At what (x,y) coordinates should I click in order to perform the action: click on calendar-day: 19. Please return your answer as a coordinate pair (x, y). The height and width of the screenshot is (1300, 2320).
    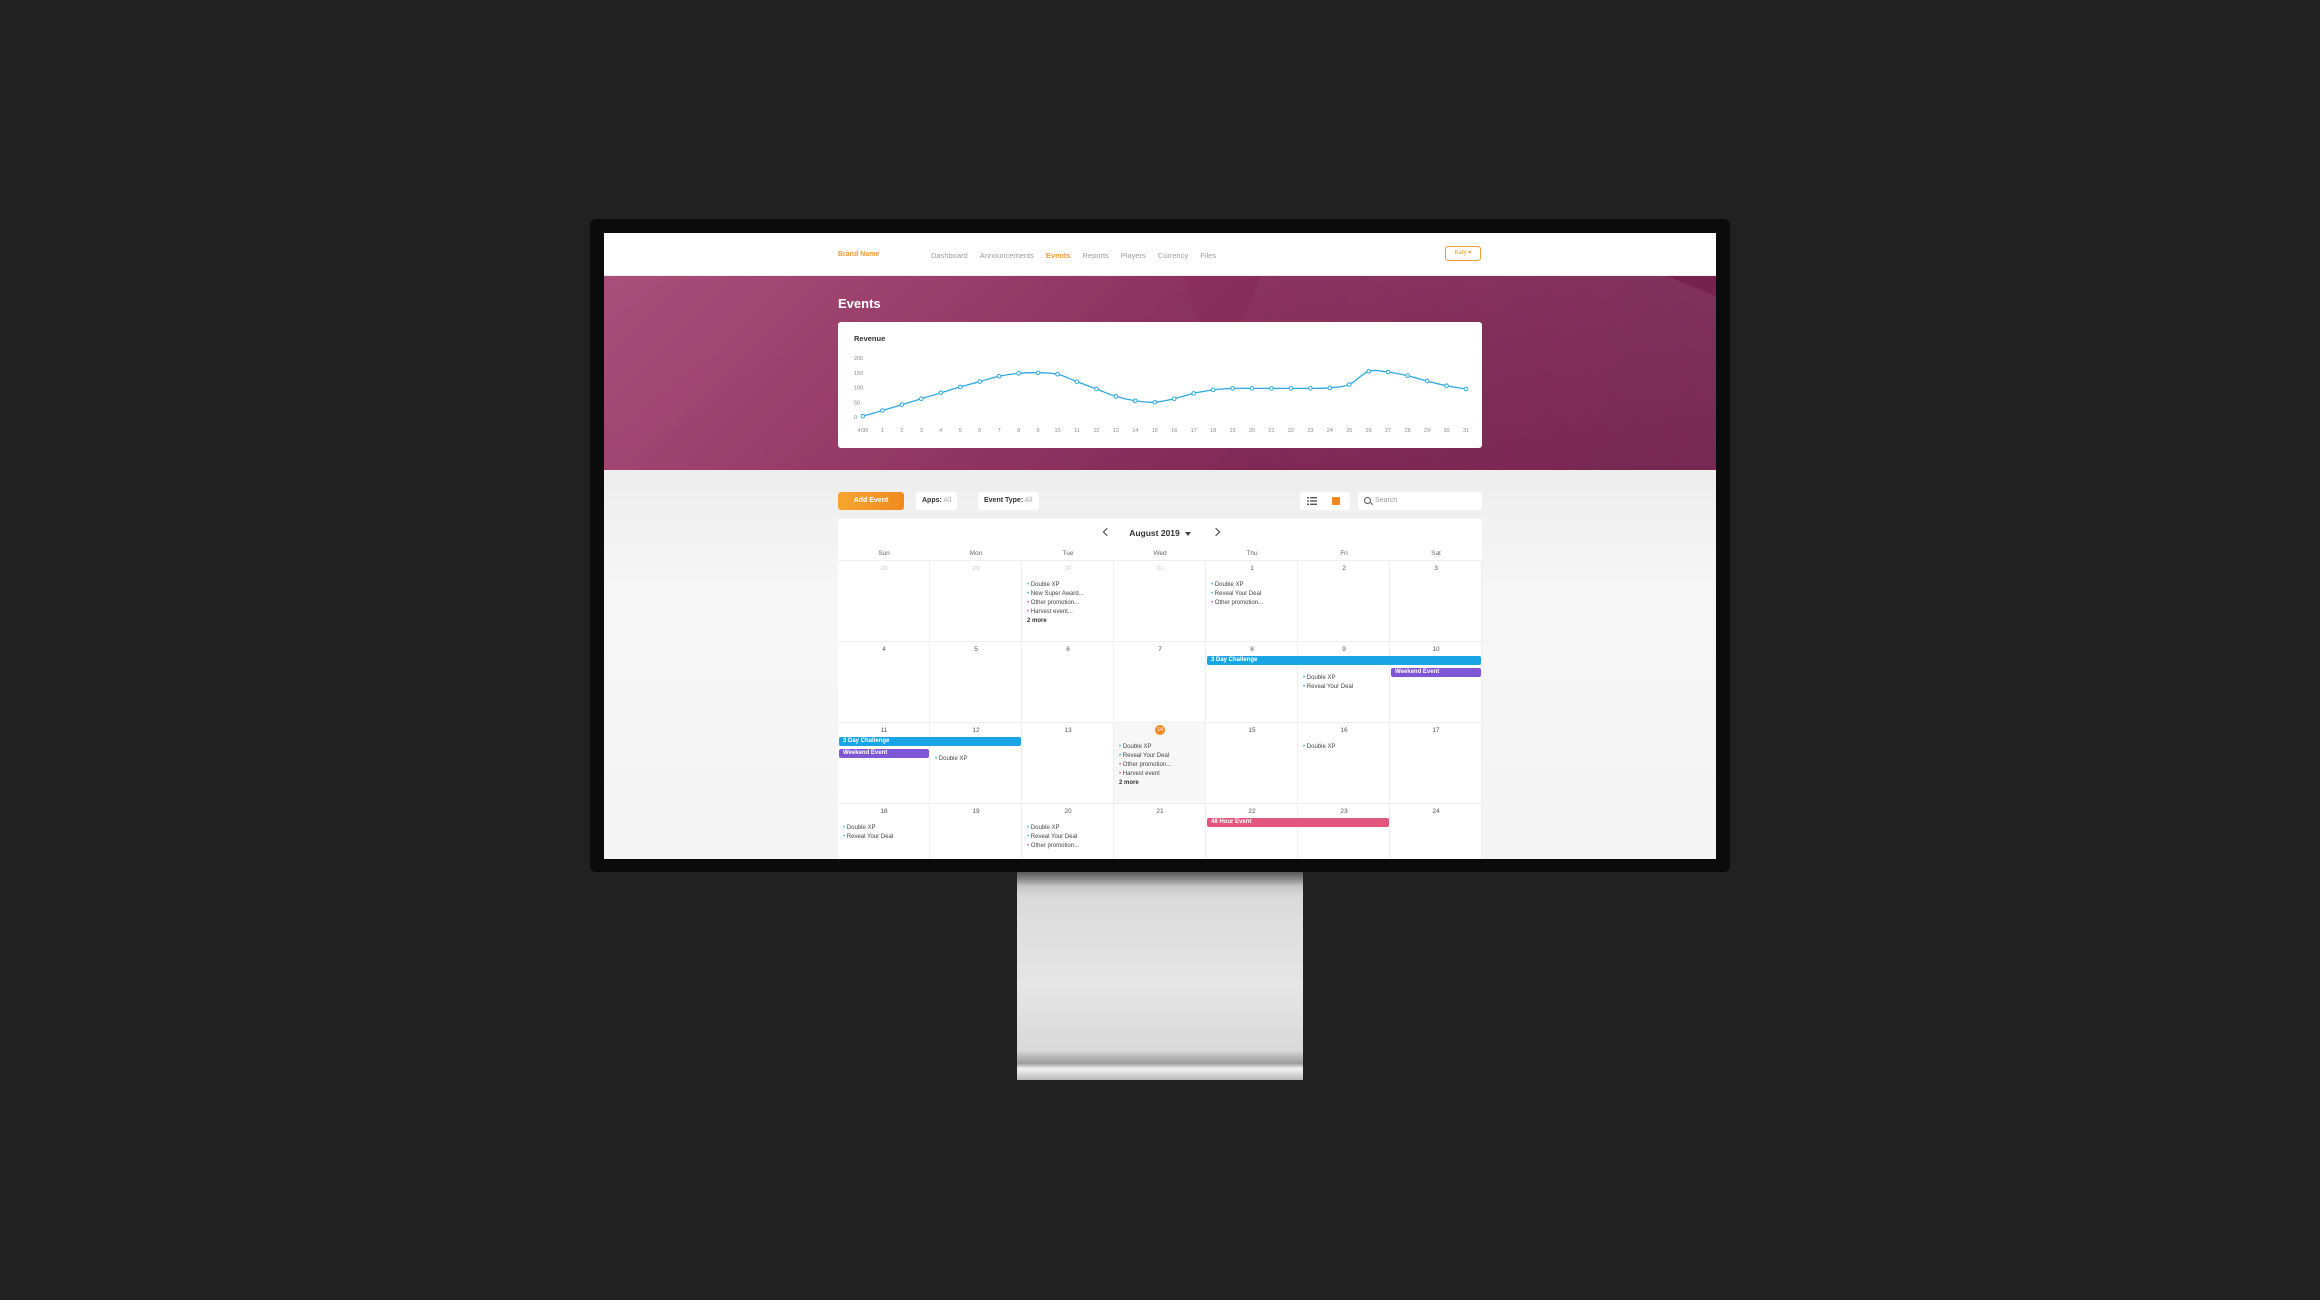
    Looking at the image, I should click on (976, 831).